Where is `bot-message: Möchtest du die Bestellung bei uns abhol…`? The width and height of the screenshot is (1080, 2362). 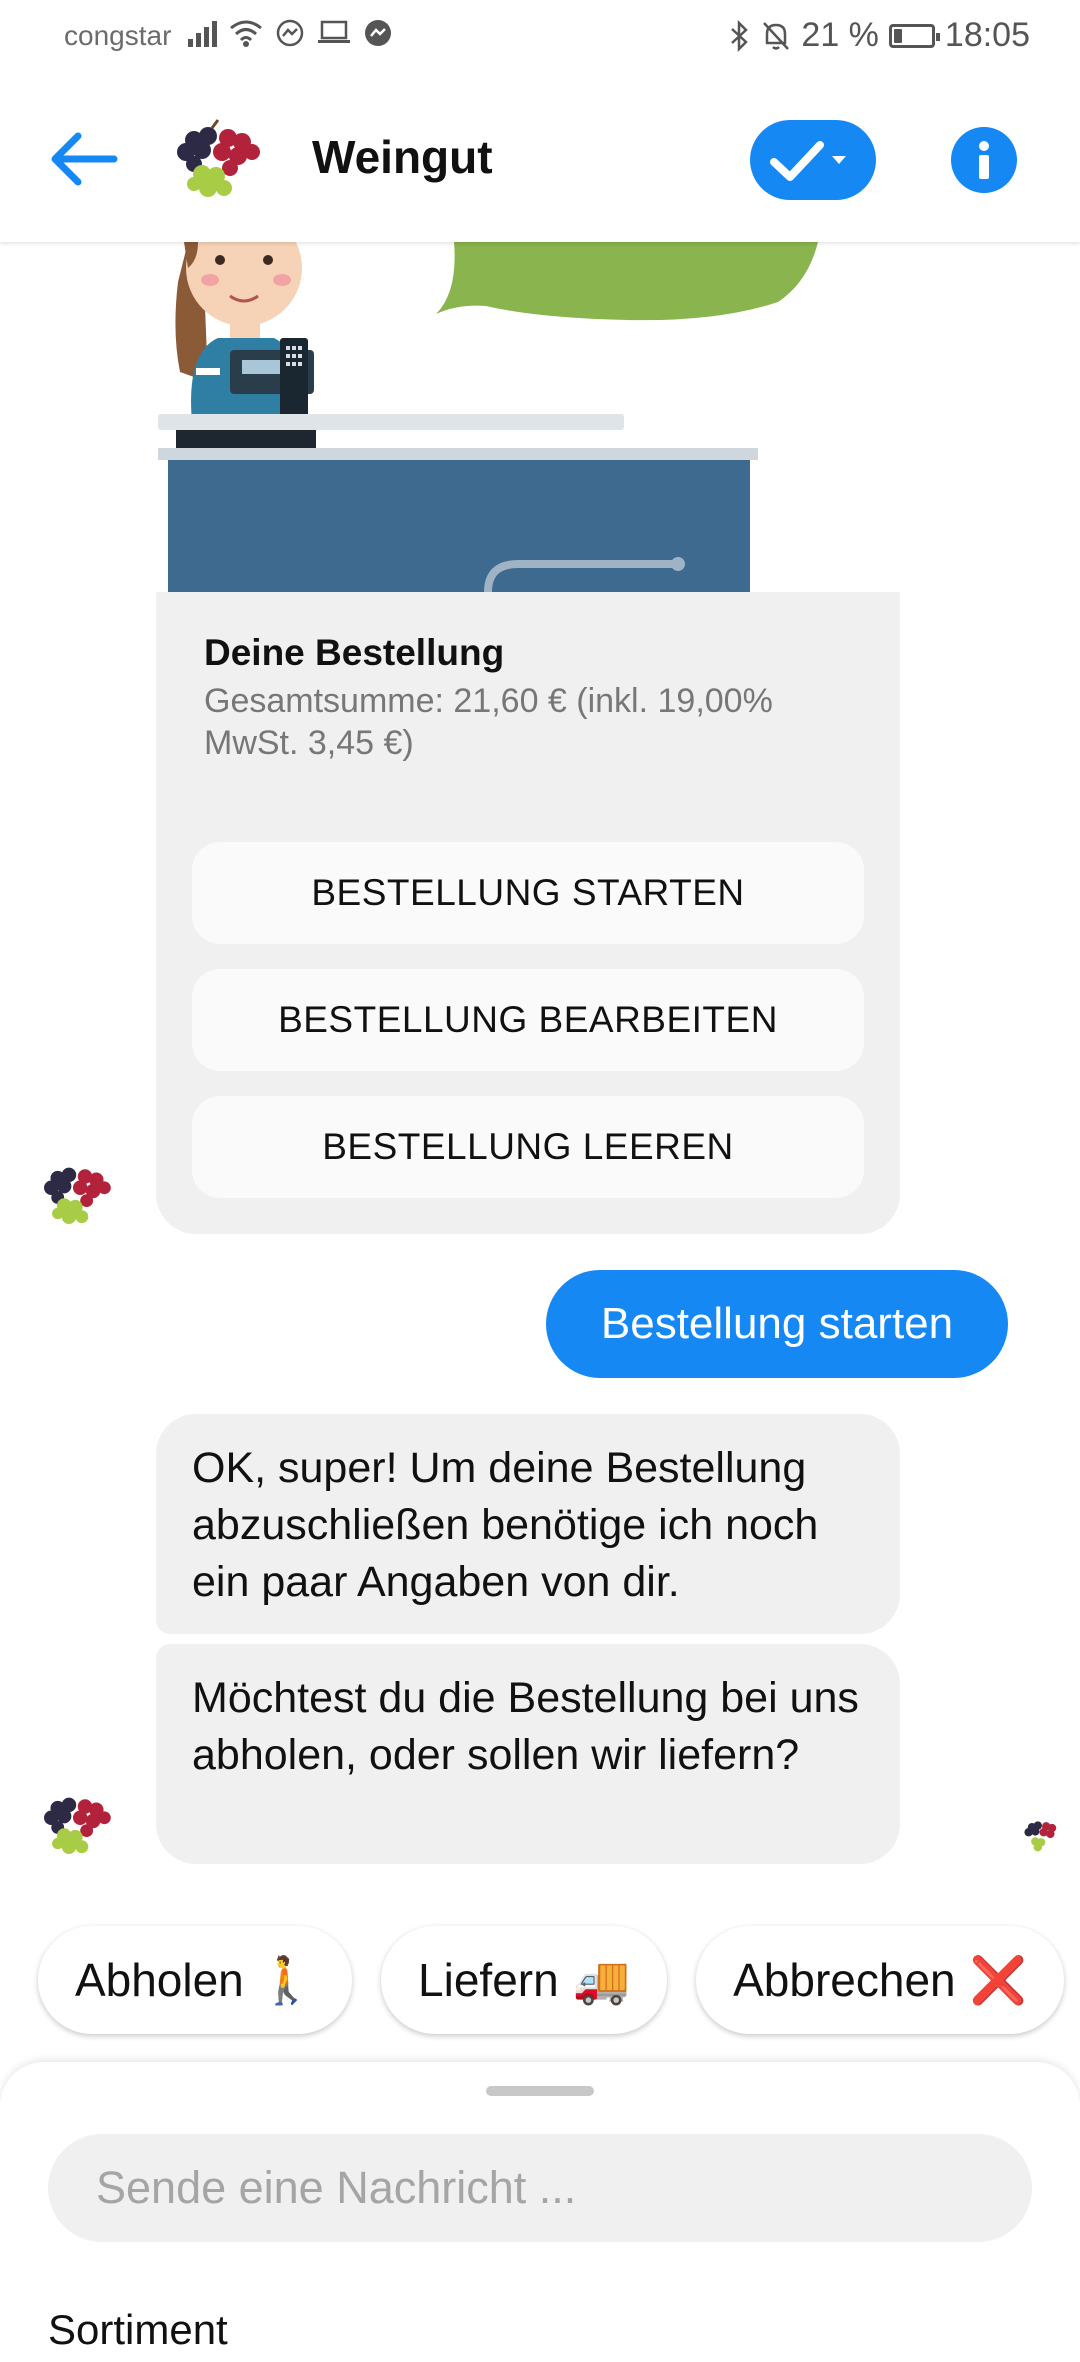 bot-message: Möchtest du die Bestellung bei uns abhol… is located at coordinates (528, 1754).